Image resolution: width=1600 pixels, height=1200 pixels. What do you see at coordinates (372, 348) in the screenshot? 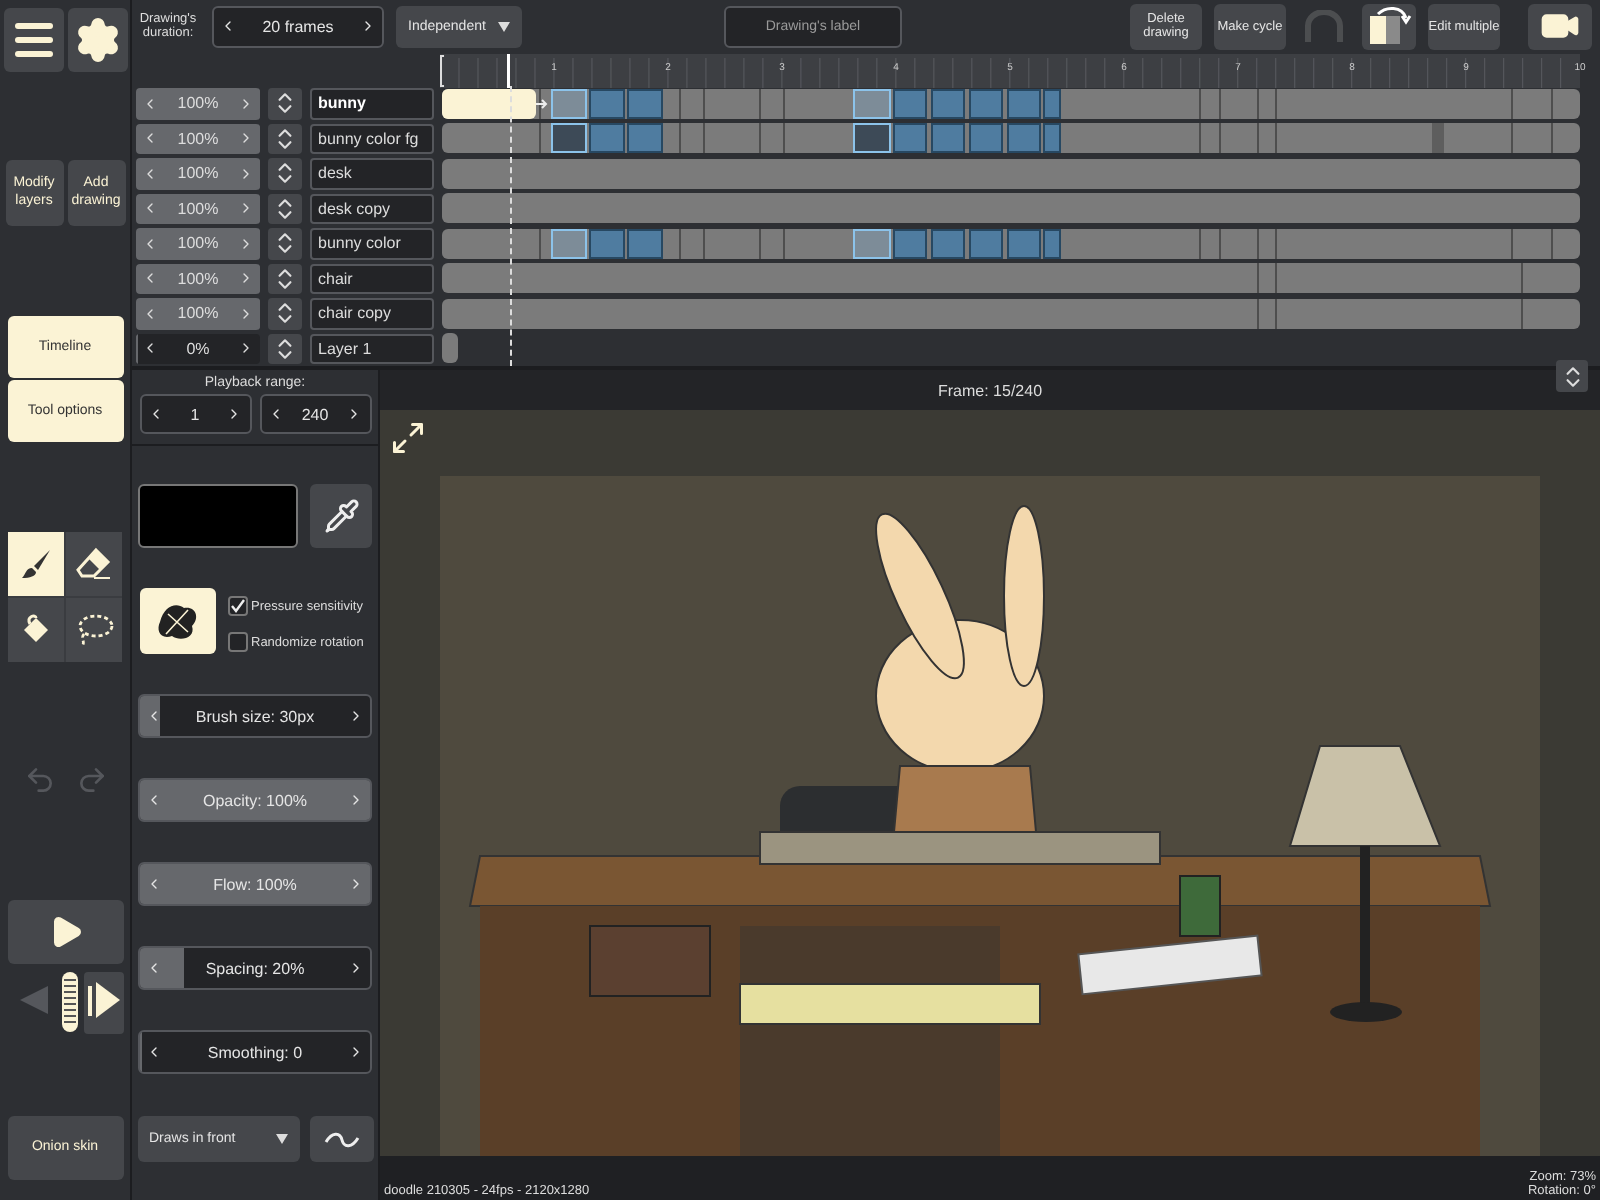
I see `layer-name-field: Layer 1` at bounding box center [372, 348].